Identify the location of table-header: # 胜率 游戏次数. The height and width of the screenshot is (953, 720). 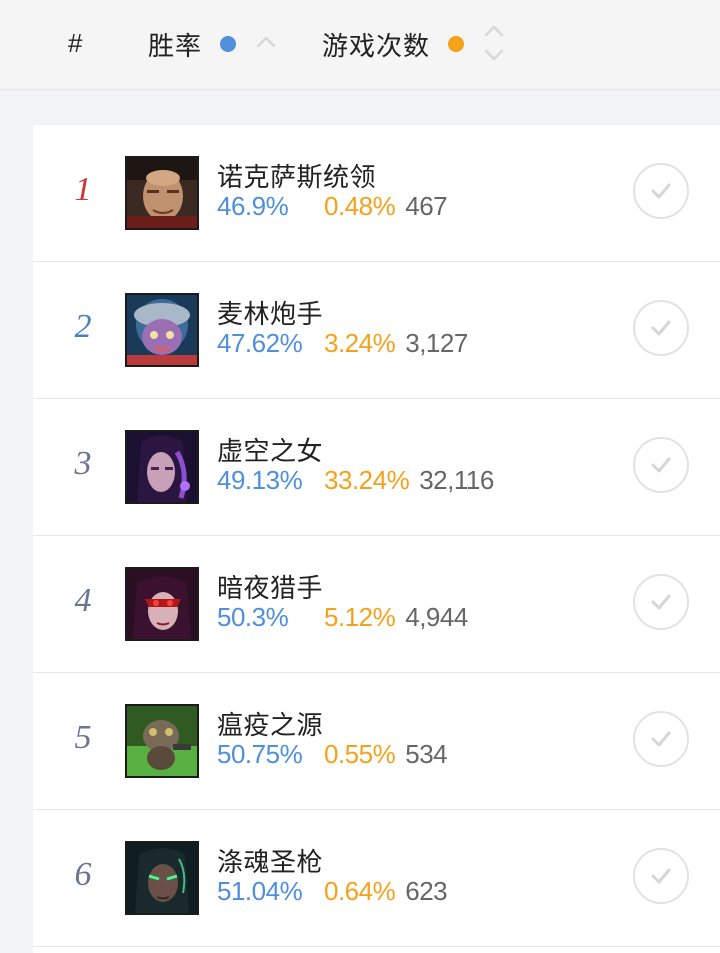
(360, 45).